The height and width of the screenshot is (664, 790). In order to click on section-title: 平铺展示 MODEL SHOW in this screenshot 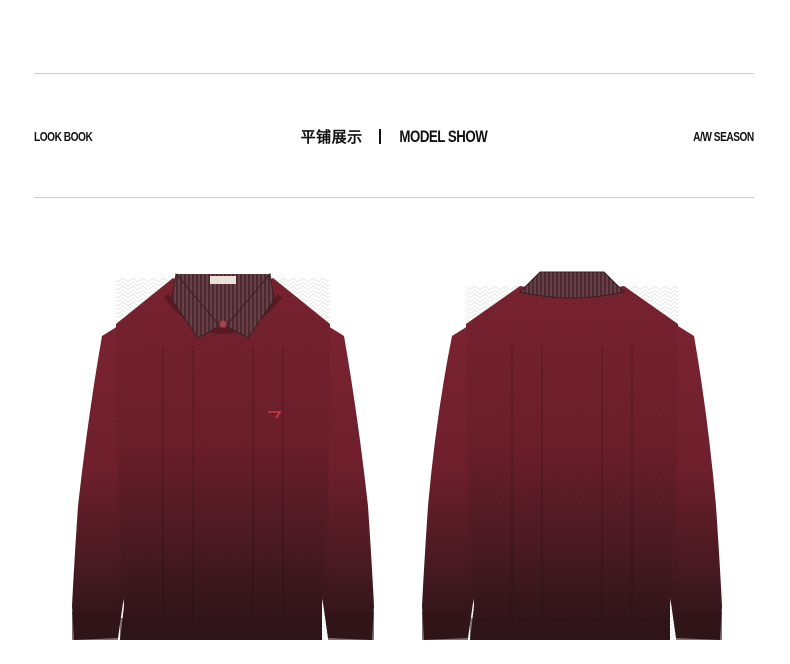, I will do `click(395, 137)`.